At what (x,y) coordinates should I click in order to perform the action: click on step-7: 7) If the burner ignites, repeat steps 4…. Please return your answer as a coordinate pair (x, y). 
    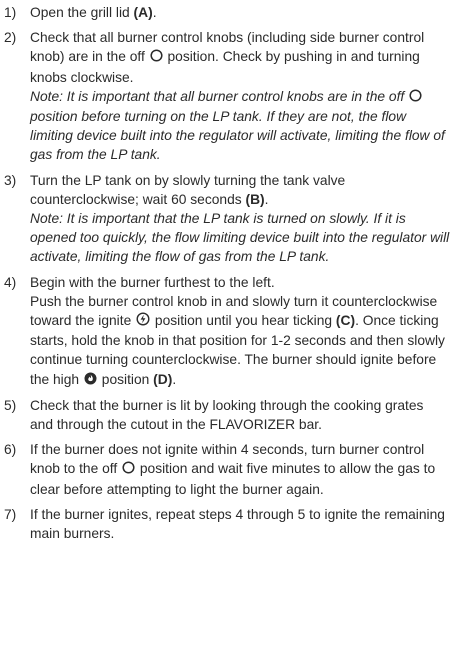
    Looking at the image, I should click on (227, 524).